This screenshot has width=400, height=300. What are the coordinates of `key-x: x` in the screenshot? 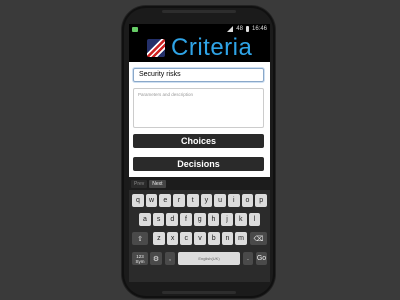 It's located at (172, 238).